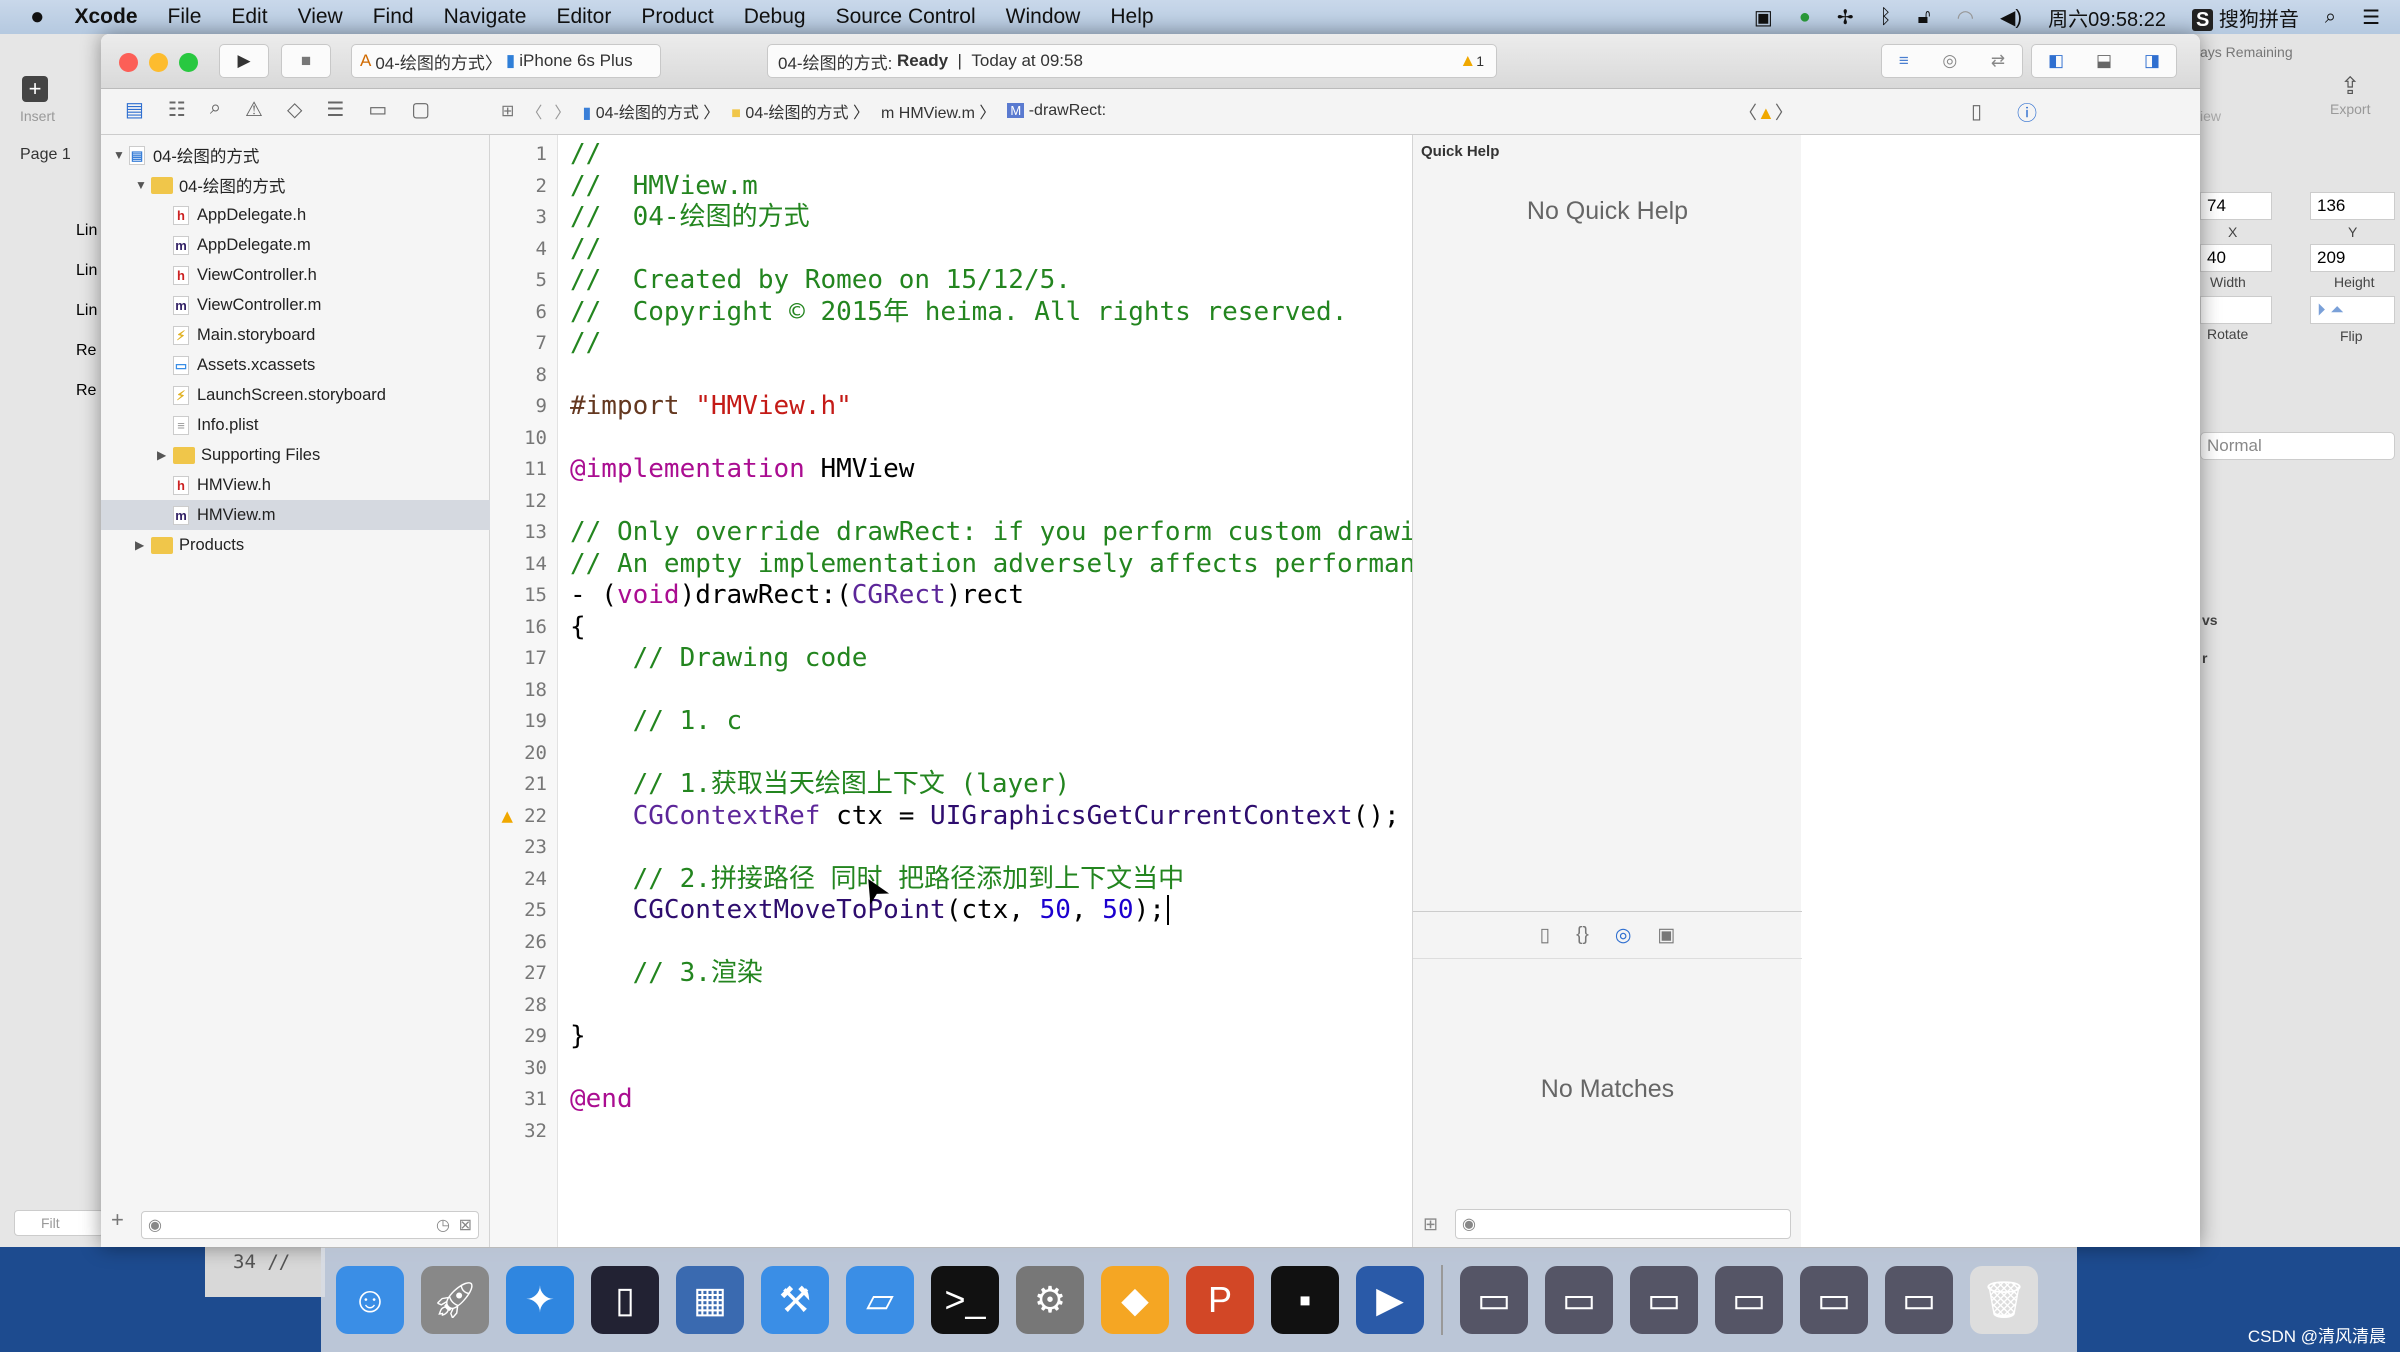  I want to click on insert-button: +, so click(35, 89).